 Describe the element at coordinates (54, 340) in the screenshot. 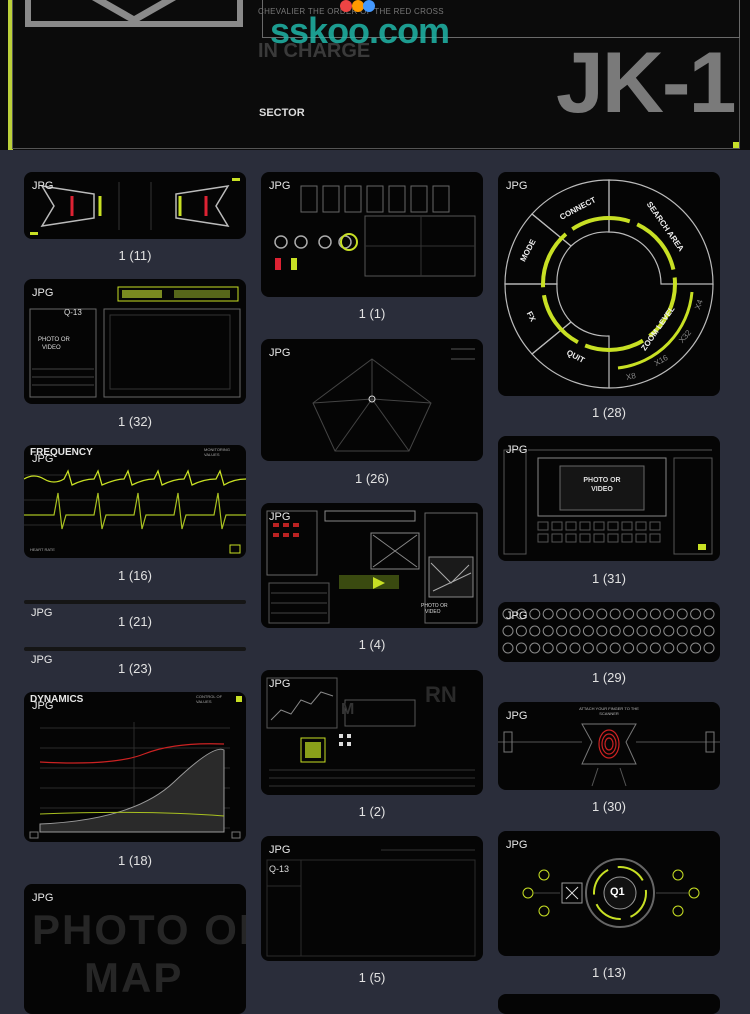

I see `svg-text: PHOTO OR` at that location.